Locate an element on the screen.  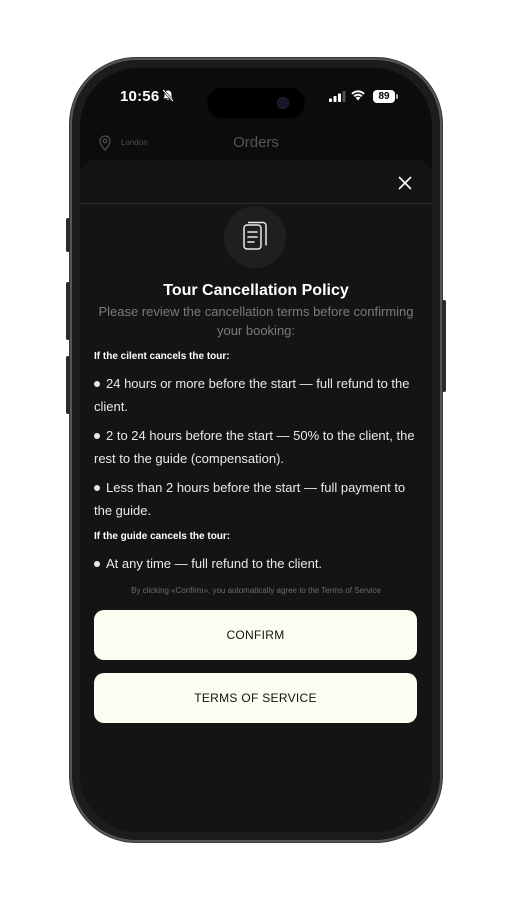
document-icon-badge is located at coordinates (255, 237).